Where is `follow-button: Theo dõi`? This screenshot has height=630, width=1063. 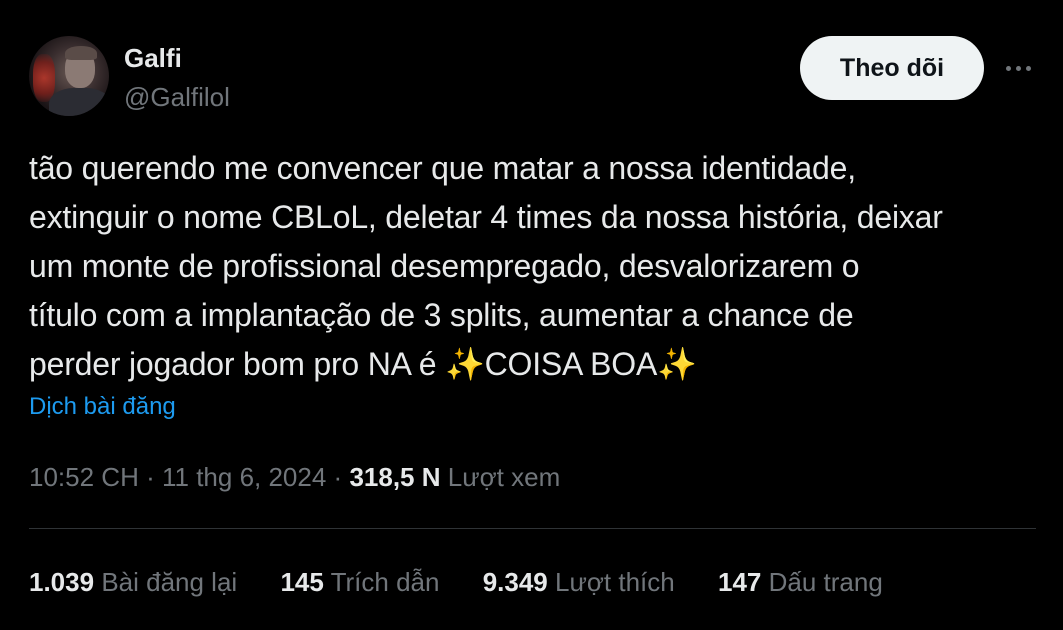
follow-button: Theo dõi is located at coordinates (892, 68).